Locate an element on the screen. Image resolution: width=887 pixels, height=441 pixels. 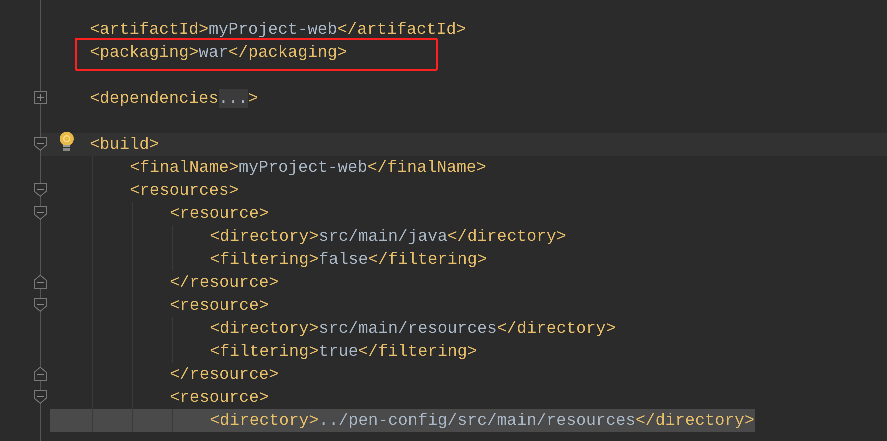
code-line: <resources> is located at coordinates (184, 191).